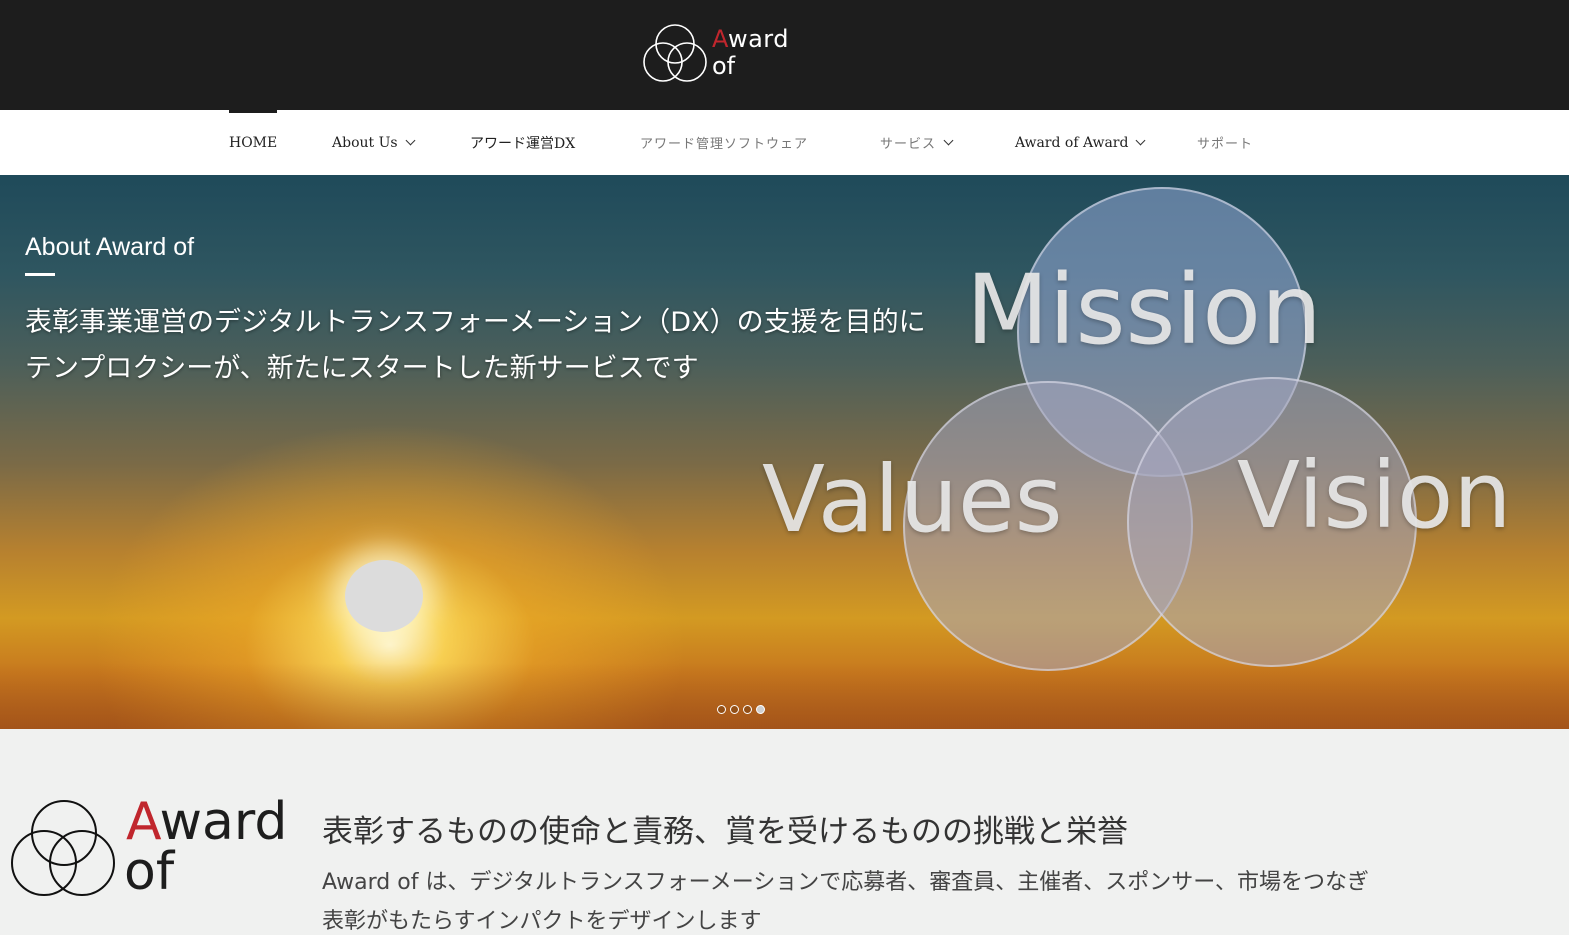 This screenshot has width=1569, height=935. I want to click on nav-item-home: HOME, so click(253, 142).